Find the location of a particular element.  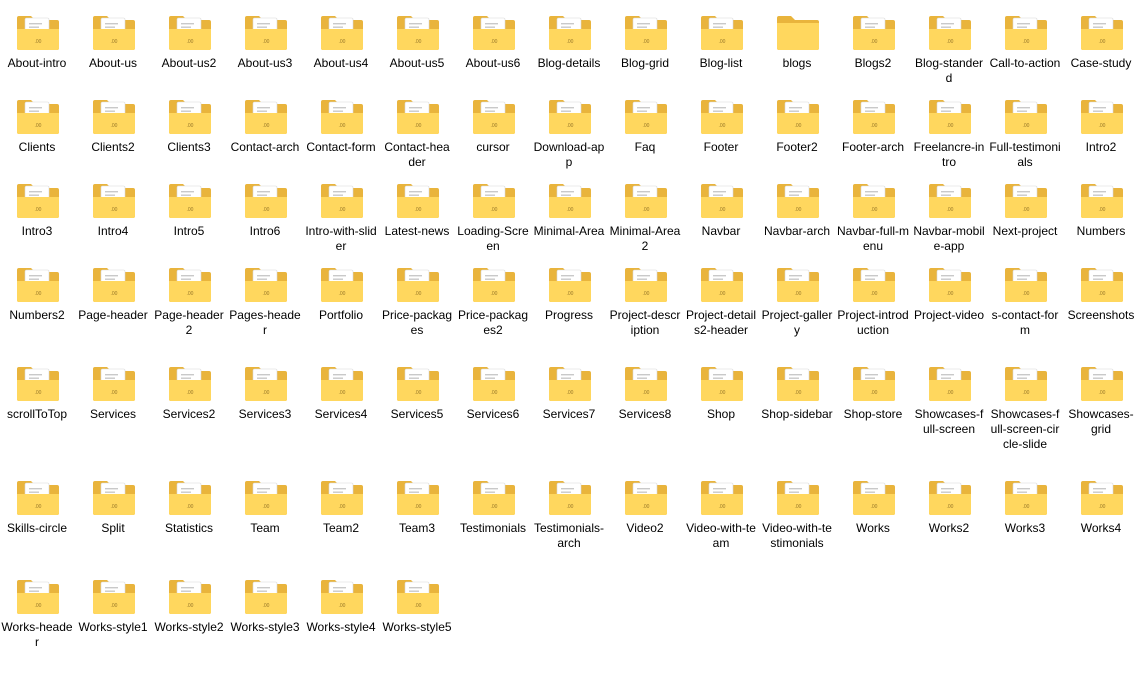

folder-label: Blog-grid is located at coordinates (645, 63).